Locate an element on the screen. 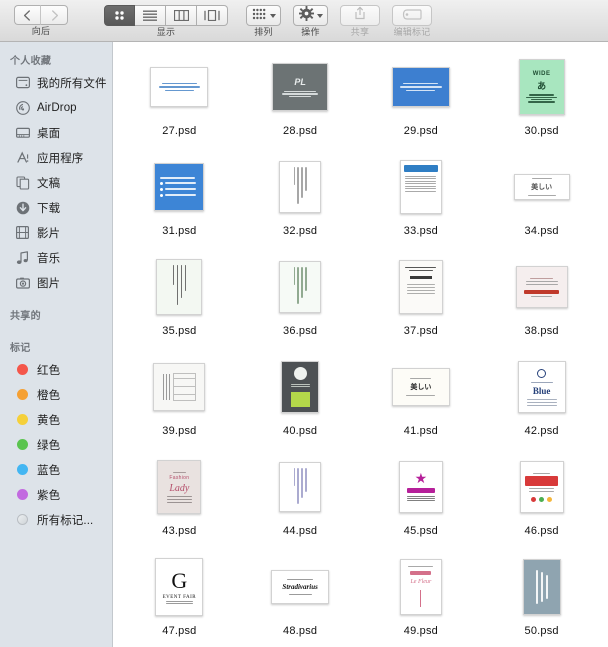 Image resolution: width=608 pixels, height=647 pixels. action-group: 操作 is located at coordinates (310, 18).